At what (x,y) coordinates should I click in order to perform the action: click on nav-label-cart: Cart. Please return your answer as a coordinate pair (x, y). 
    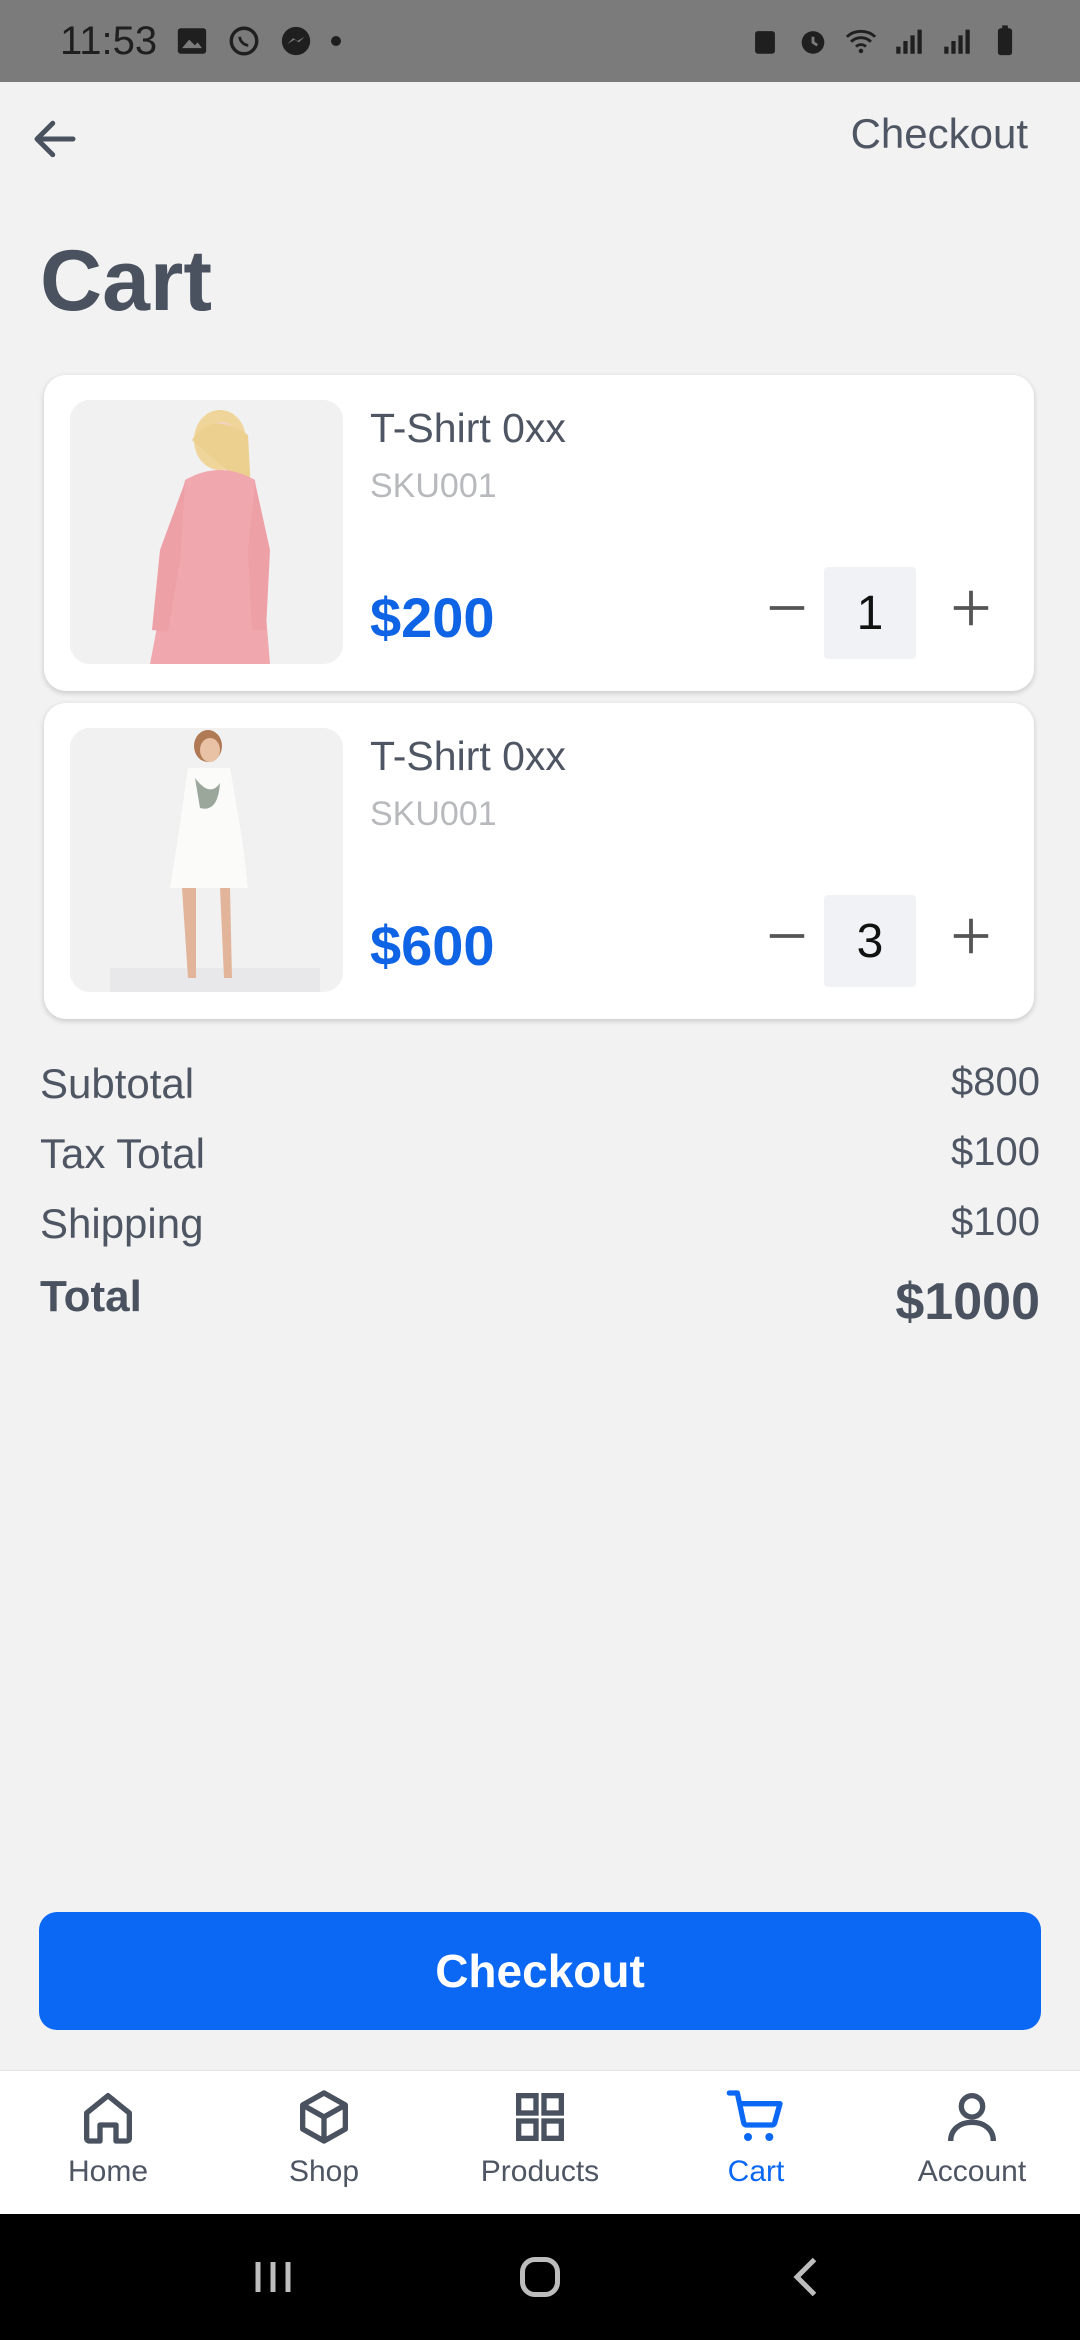
    Looking at the image, I should click on (756, 2171).